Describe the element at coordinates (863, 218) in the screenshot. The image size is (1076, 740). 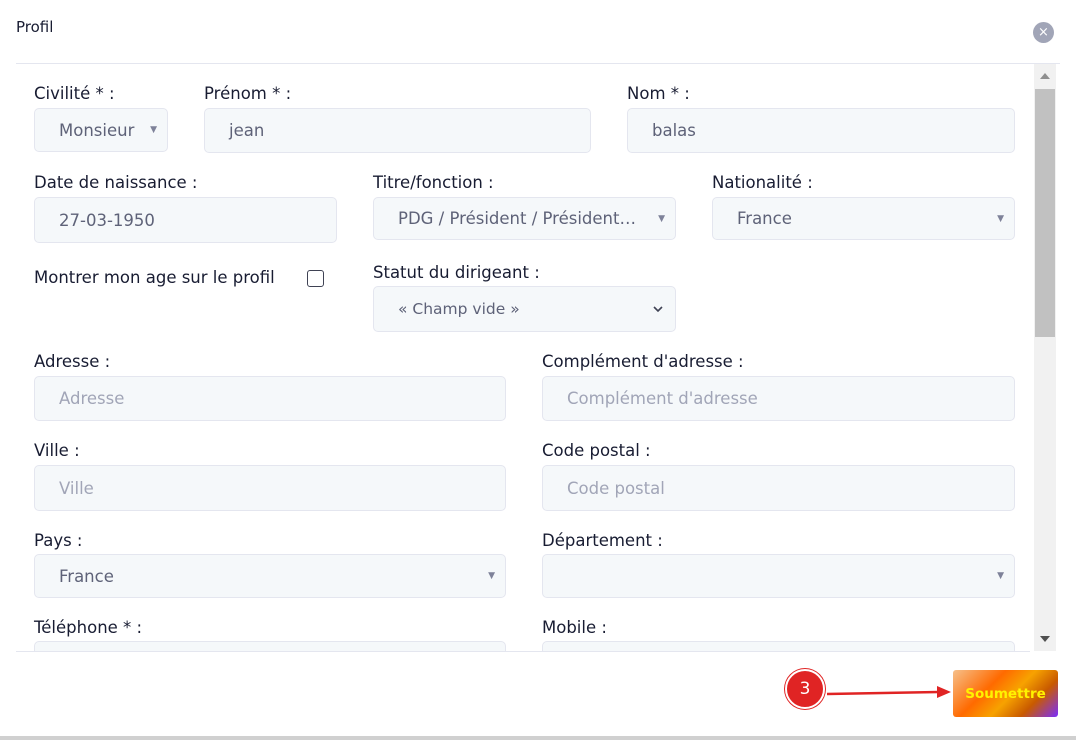
I see `nationalite-select: France ▼` at that location.